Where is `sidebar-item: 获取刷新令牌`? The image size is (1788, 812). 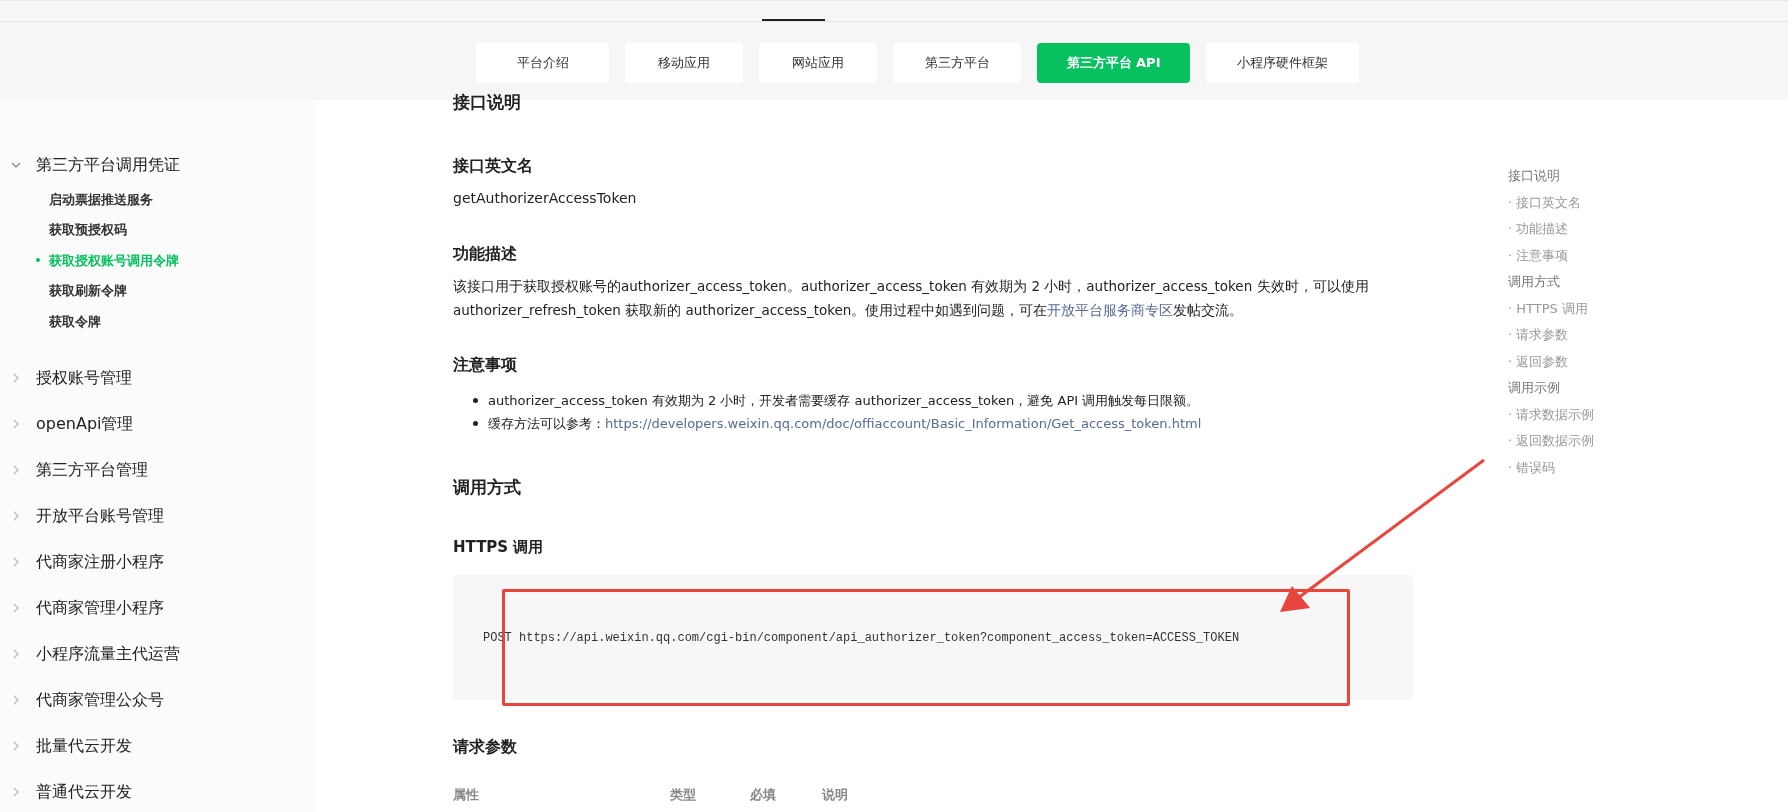 sidebar-item: 获取刷新令牌 is located at coordinates (157, 290).